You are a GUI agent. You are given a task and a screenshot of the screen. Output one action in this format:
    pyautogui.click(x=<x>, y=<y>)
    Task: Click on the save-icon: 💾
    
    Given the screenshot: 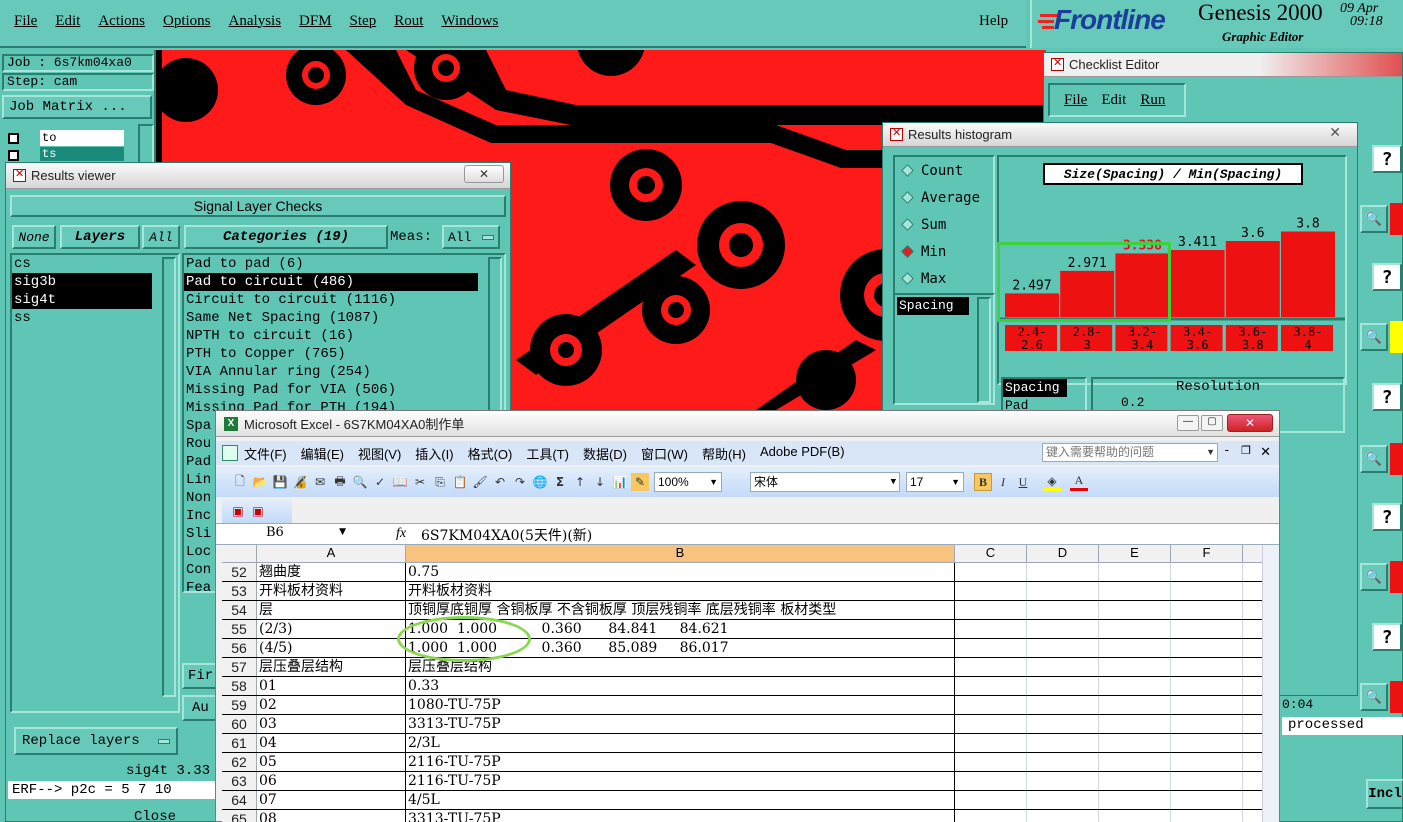 What is the action you would take?
    pyautogui.click(x=280, y=482)
    